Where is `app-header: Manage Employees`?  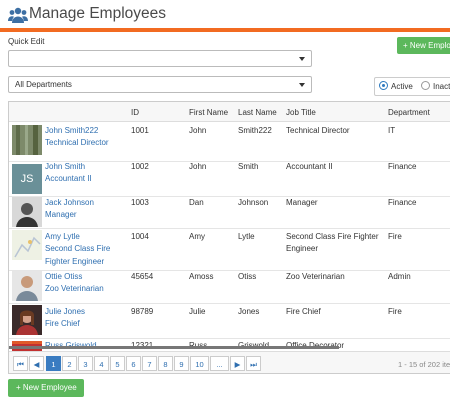 app-header: Manage Employees is located at coordinates (225, 14).